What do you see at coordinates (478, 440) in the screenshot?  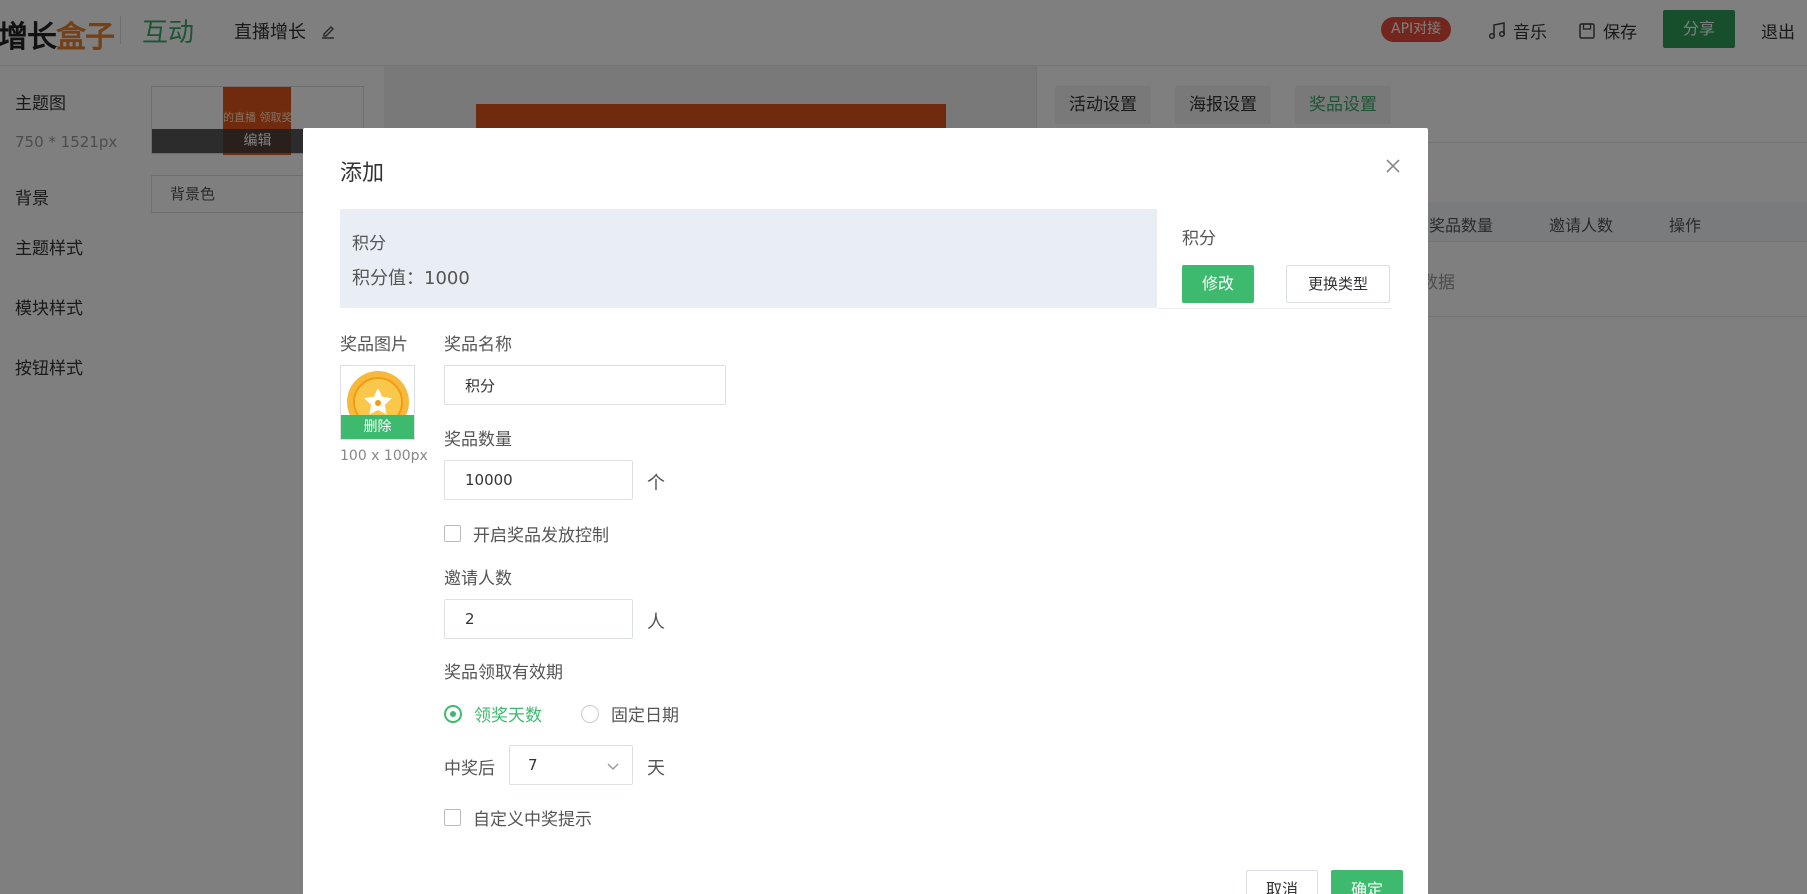 I see `prize-quantity-label: 奖品数量` at bounding box center [478, 440].